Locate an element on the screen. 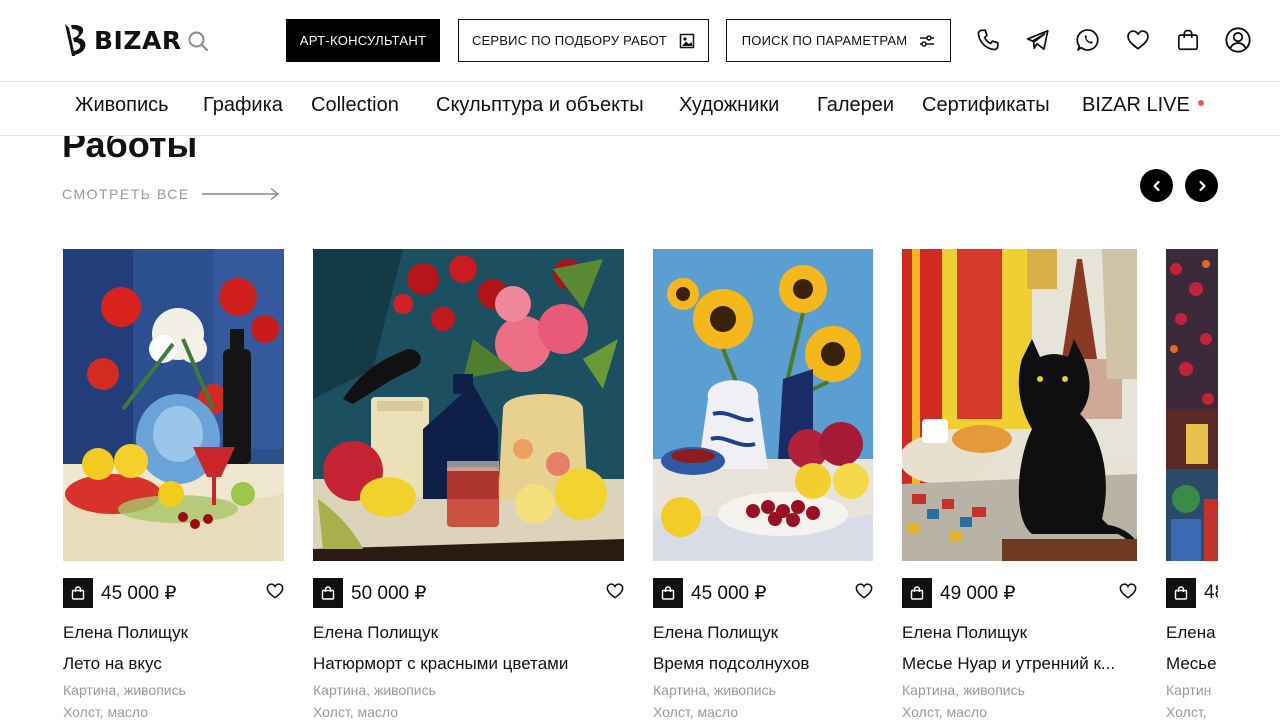  artwork-card: 48 Елена Месье Картин Холст, is located at coordinates (1192, 484).